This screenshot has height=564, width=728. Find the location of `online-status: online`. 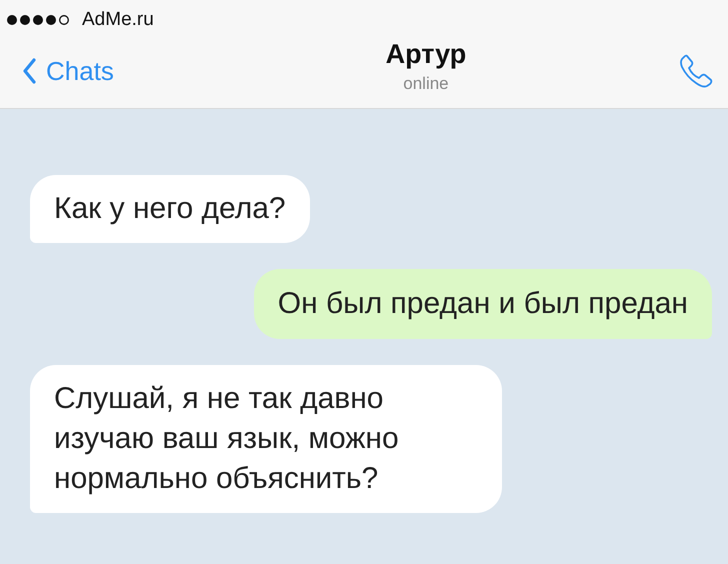

online-status: online is located at coordinates (426, 84).